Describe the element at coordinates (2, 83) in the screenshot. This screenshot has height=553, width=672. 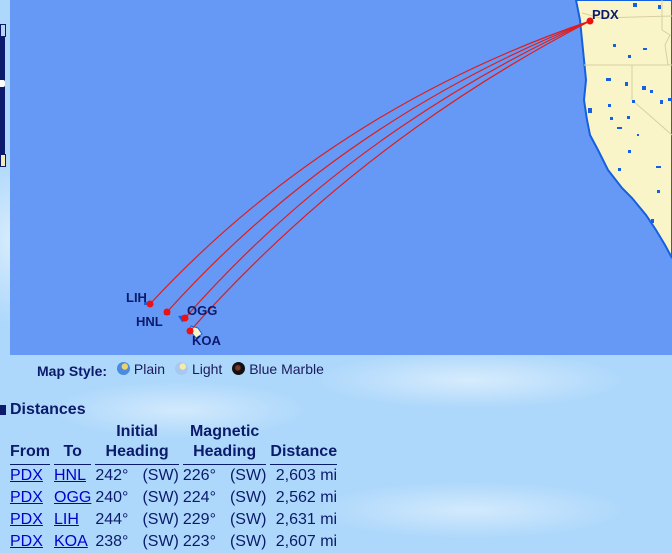
I see `zoom-slider-handle` at that location.